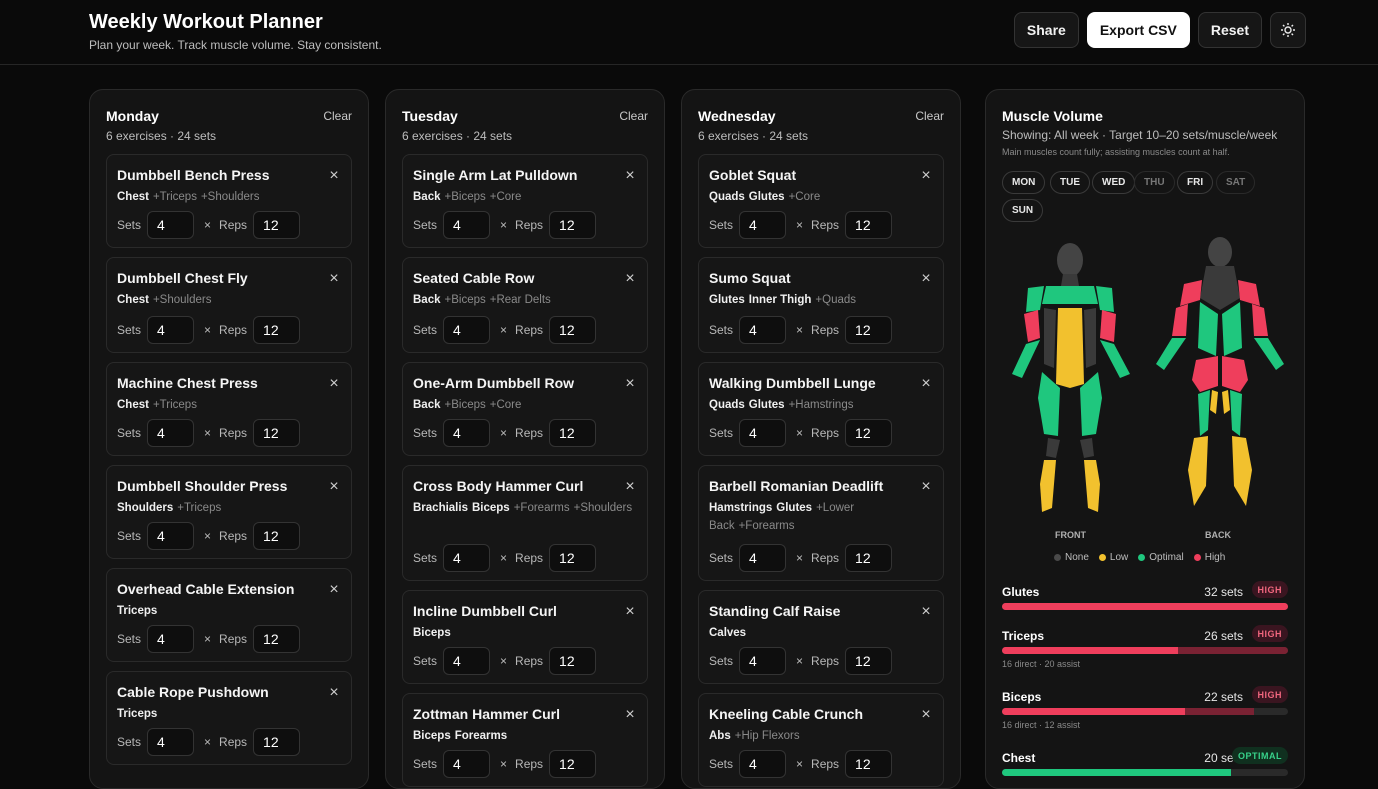 This screenshot has width=1378, height=789. Describe the element at coordinates (1229, 30) in the screenshot. I see `reset-button: Reset` at that location.